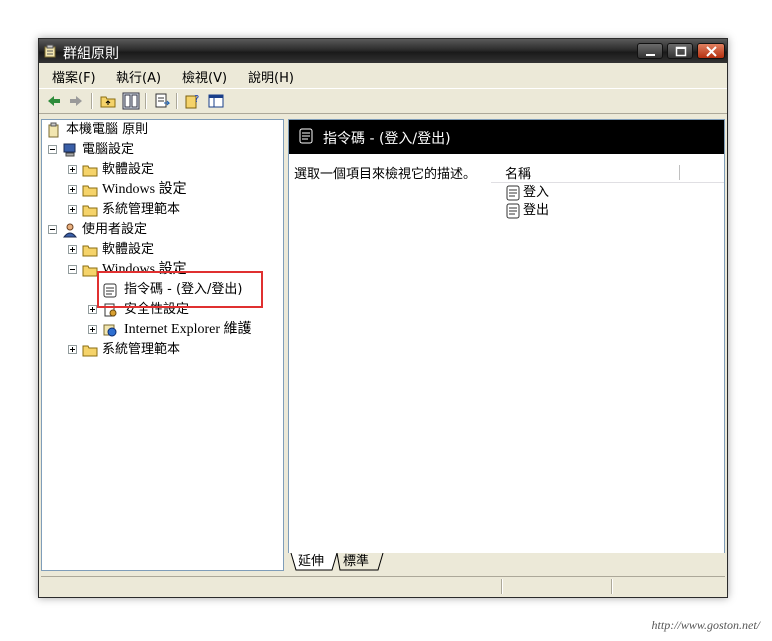  What do you see at coordinates (115, 229) in the screenshot?
I see `tree-label: 使用者設定` at bounding box center [115, 229].